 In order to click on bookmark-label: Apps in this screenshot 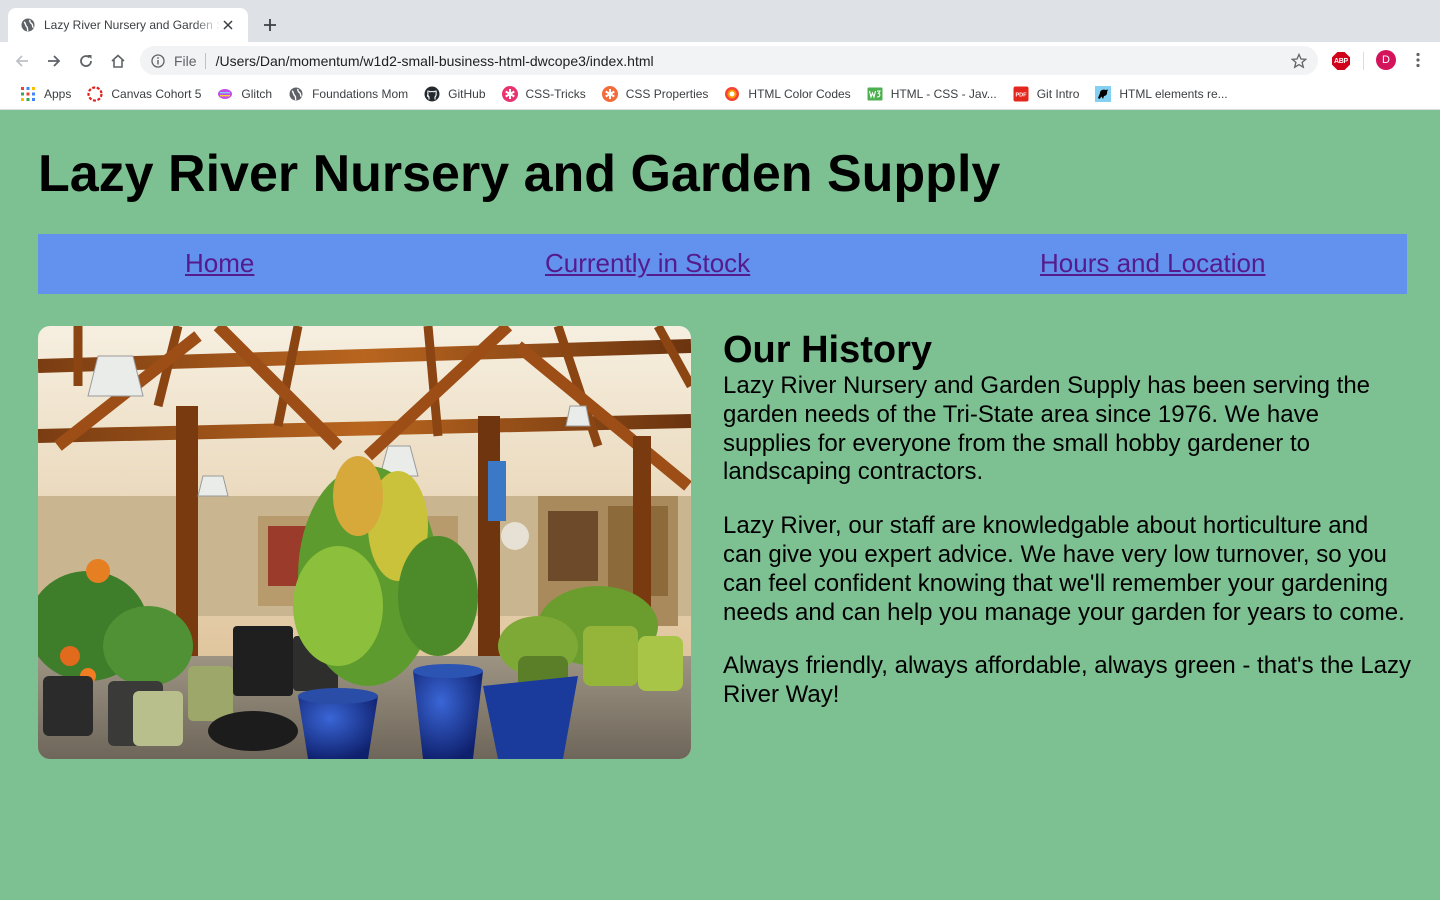, I will do `click(58, 94)`.